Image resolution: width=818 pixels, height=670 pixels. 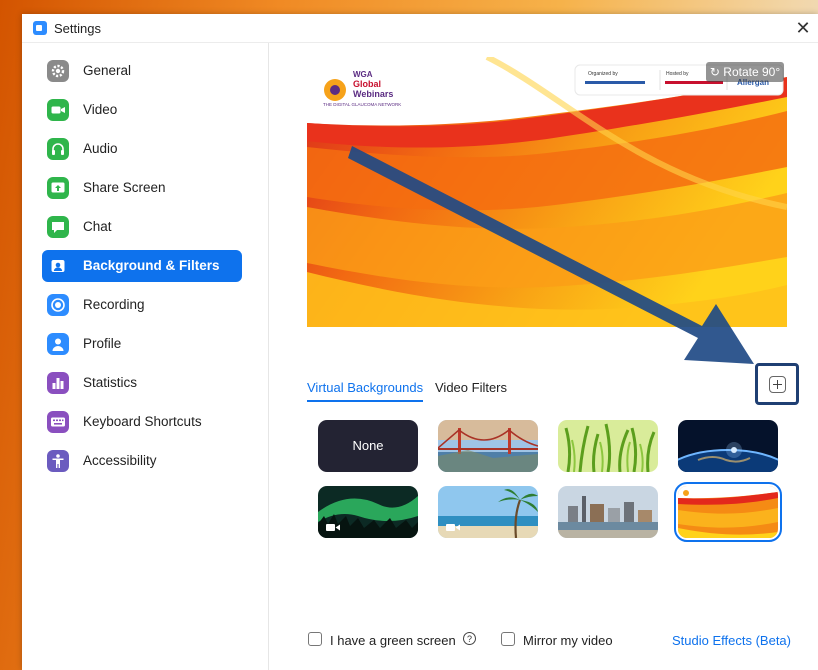 I want to click on background-thumb-golden-gate, so click(x=488, y=446).